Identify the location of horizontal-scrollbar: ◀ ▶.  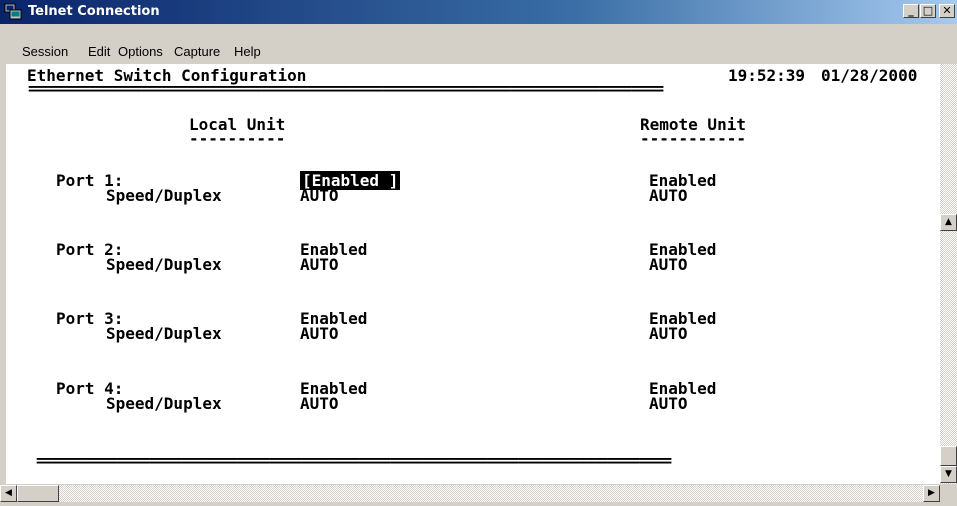
(470, 493).